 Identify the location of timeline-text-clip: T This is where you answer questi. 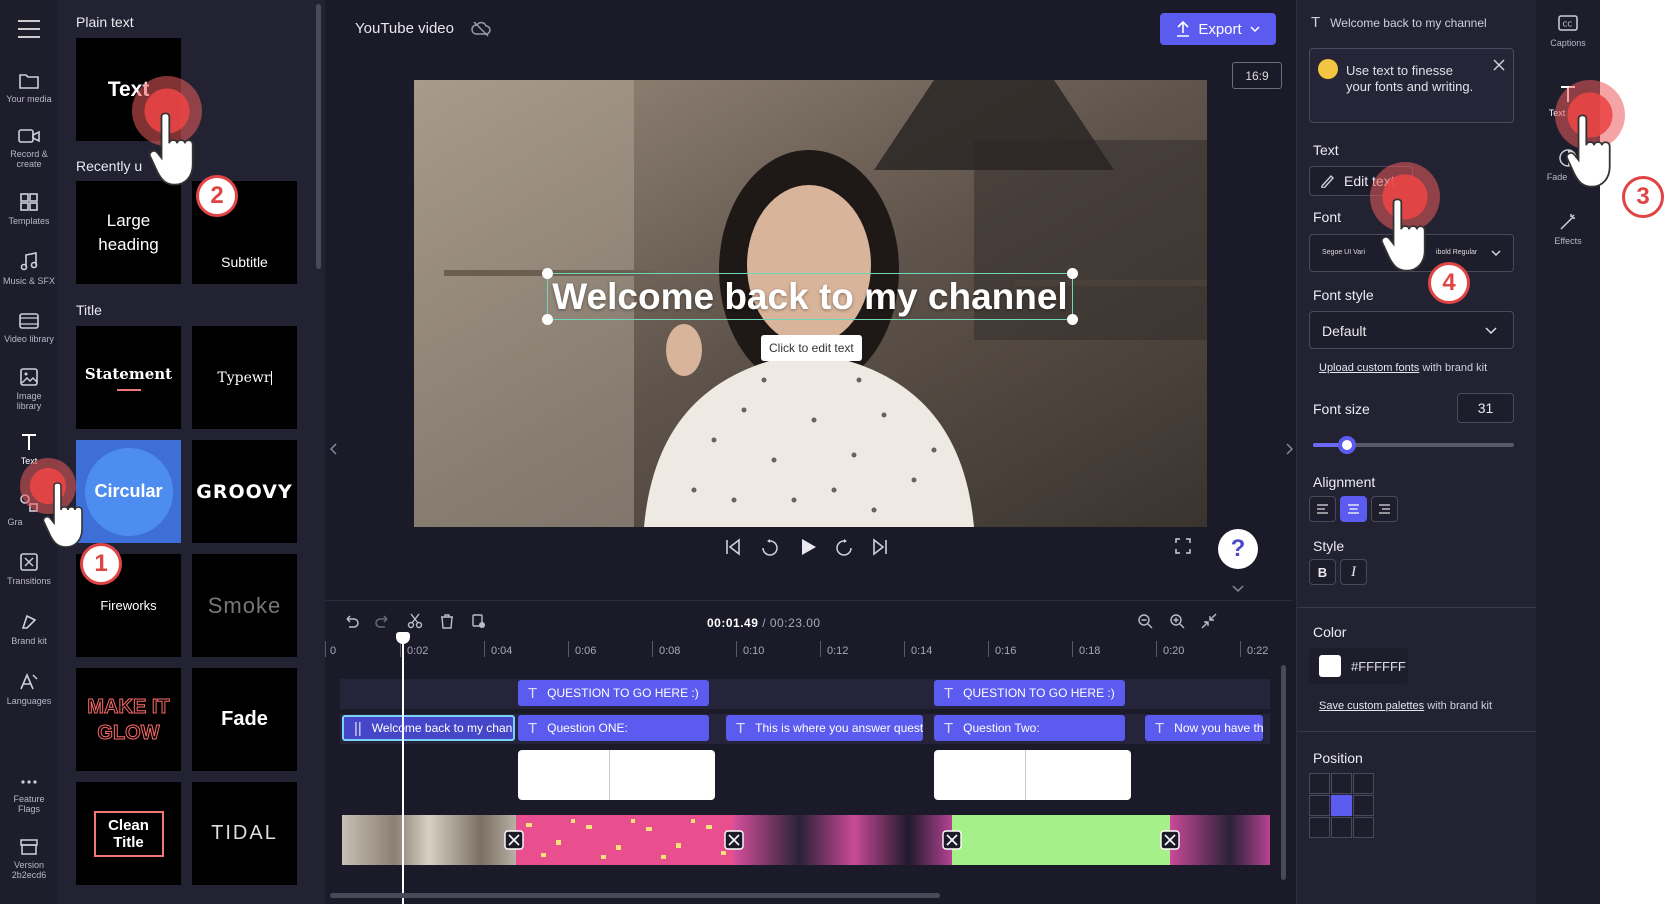
(824, 728).